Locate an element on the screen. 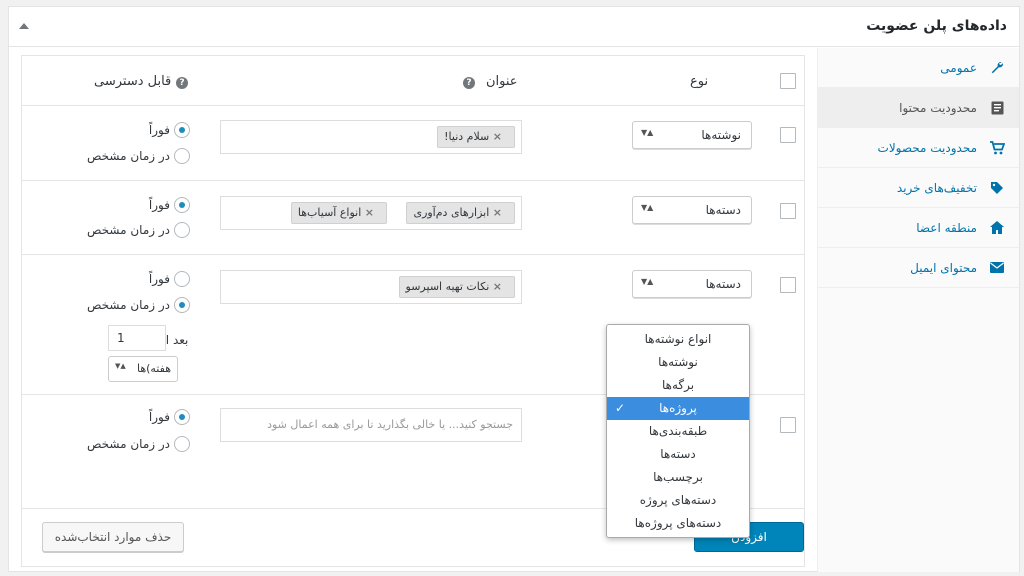 This screenshot has height=576, width=1024. document-icon is located at coordinates (997, 108).